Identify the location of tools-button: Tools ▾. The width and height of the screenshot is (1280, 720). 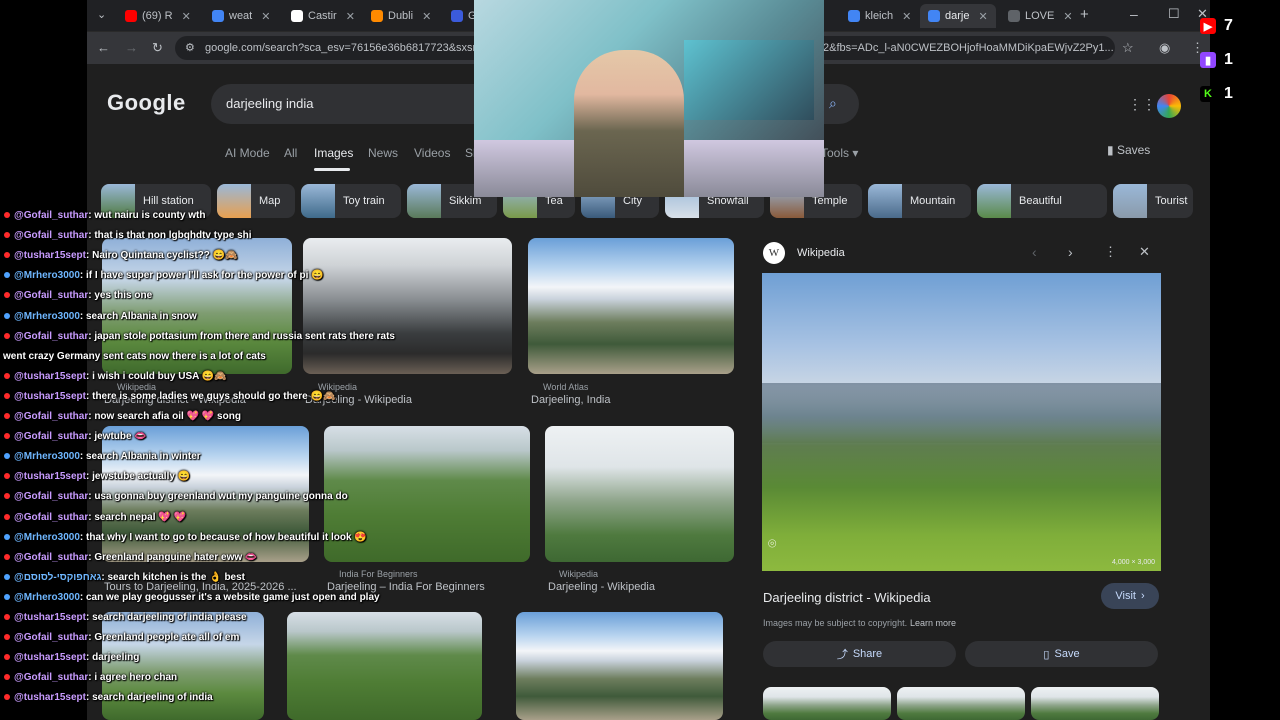
(839, 153).